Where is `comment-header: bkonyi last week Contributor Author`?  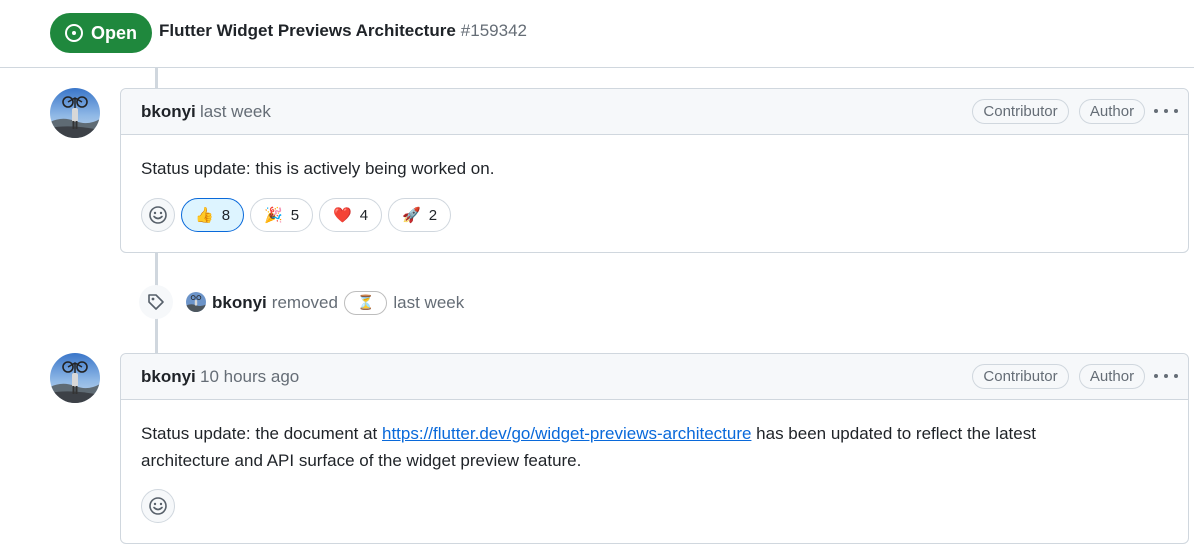
comment-header: bkonyi last week Contributor Author is located at coordinates (654, 112).